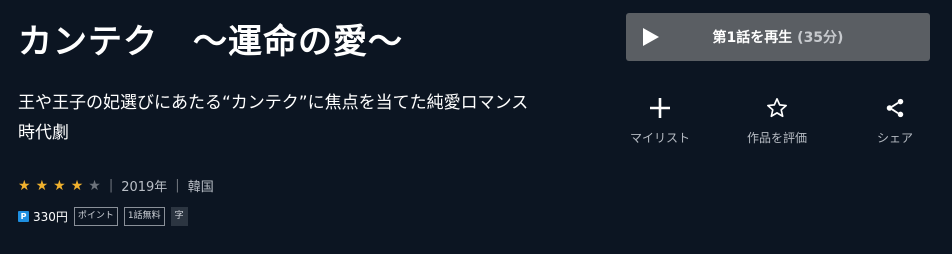 The width and height of the screenshot is (952, 254). I want to click on share-icon, so click(895, 108).